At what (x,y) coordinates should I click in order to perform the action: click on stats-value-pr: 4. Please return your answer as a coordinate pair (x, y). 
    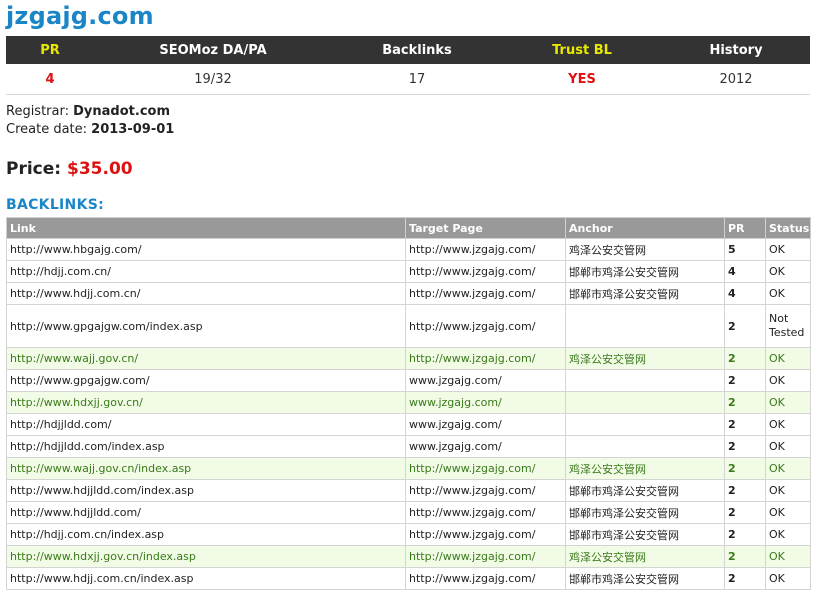
    Looking at the image, I should click on (50, 79).